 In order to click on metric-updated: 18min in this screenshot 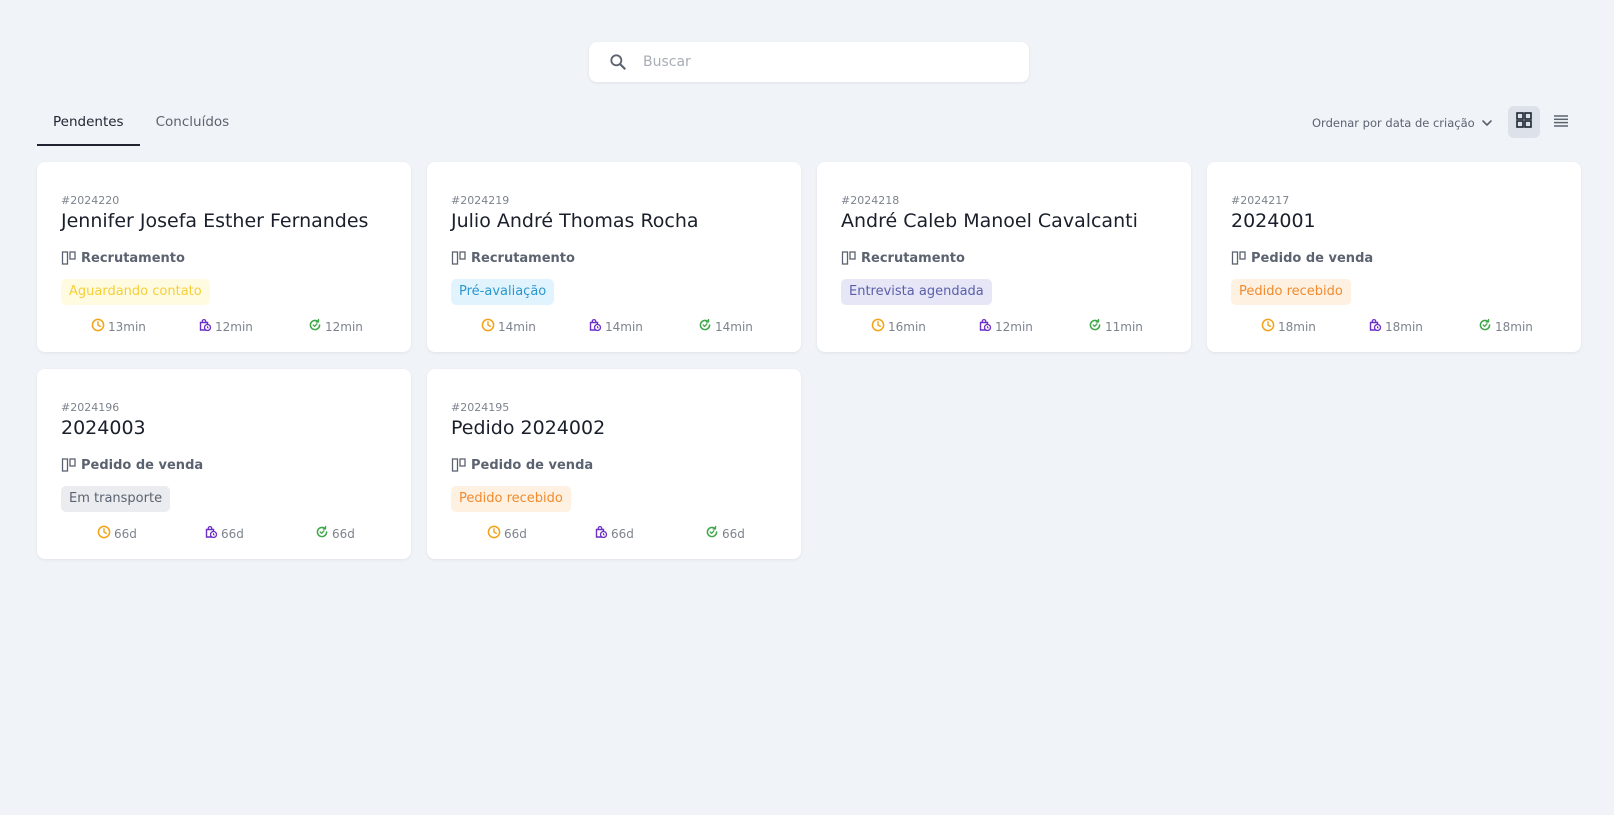, I will do `click(1505, 326)`.